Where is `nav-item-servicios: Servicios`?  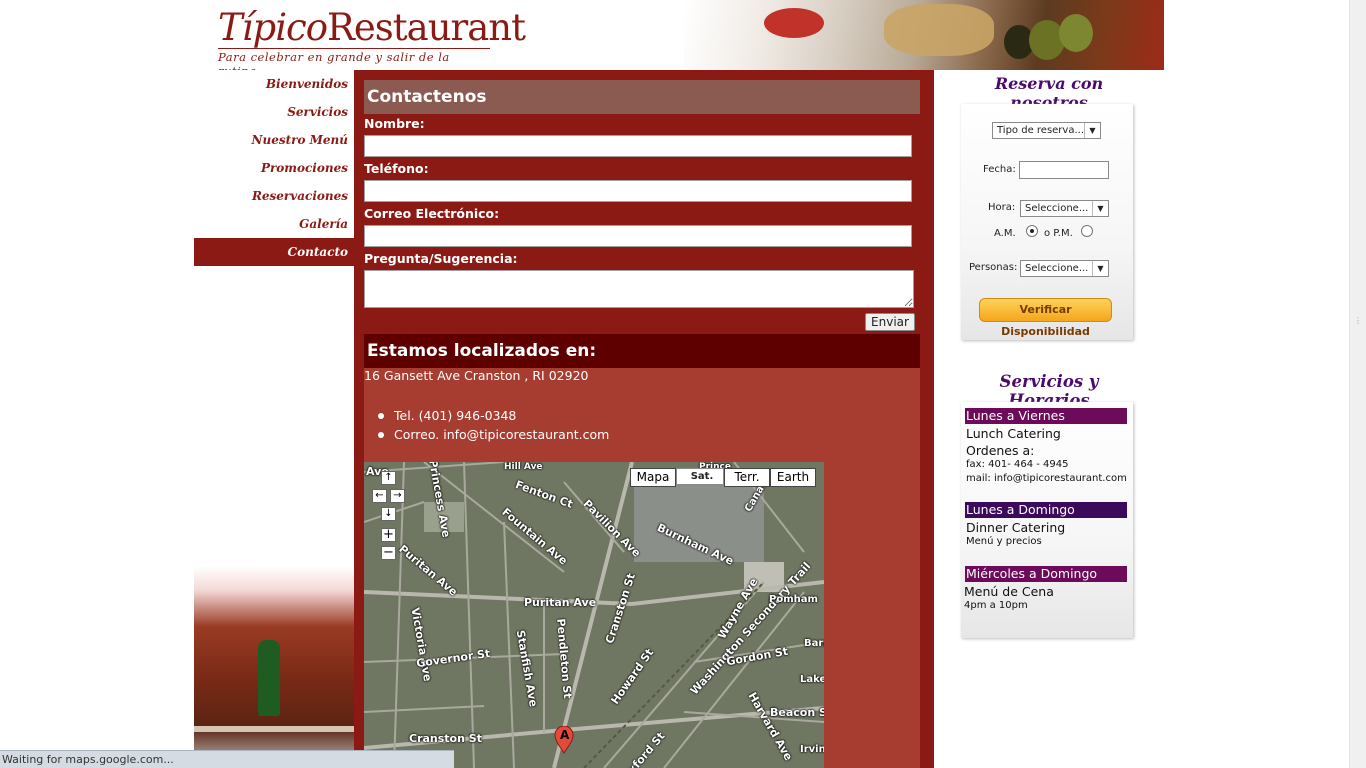
nav-item-servicios: Servicios is located at coordinates (274, 112).